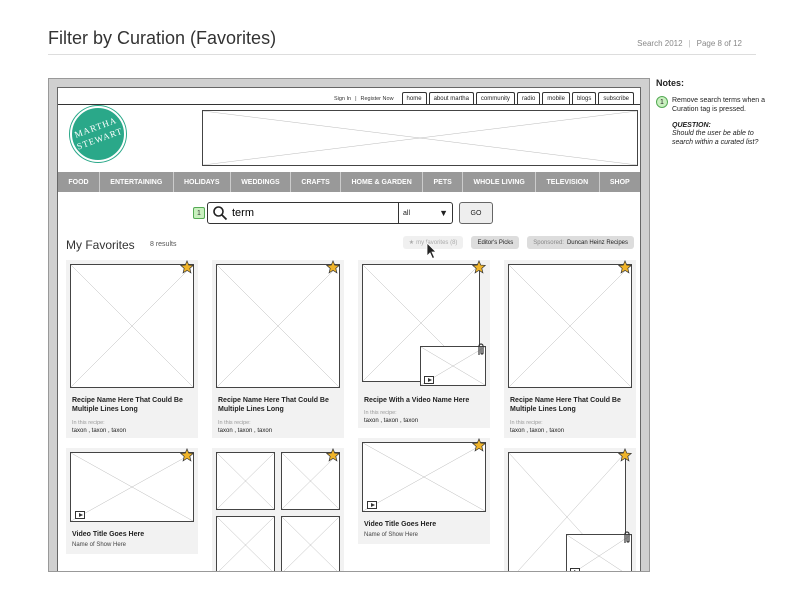  I want to click on paperclip-icon, so click(627, 537).